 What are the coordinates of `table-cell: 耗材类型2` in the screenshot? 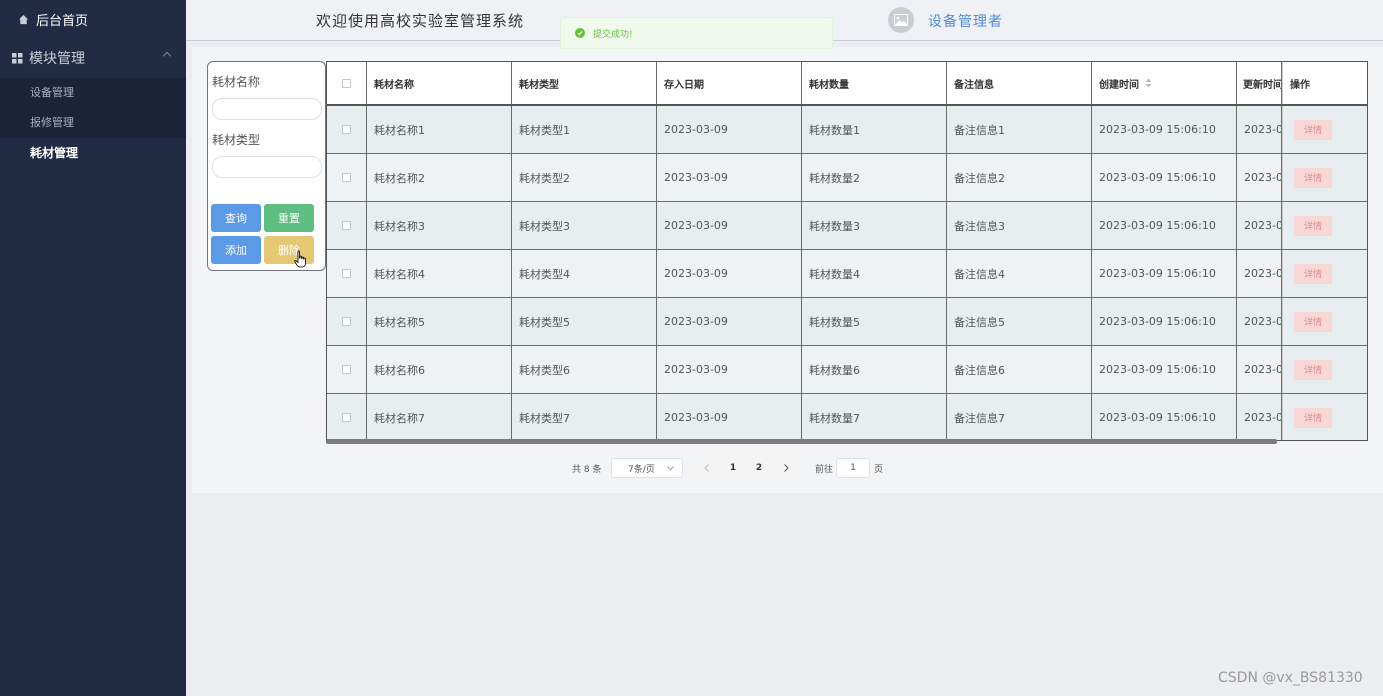 It's located at (584, 177).